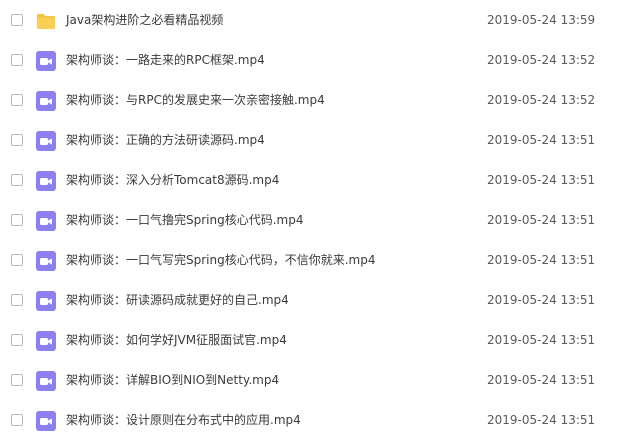  What do you see at coordinates (541, 20) in the screenshot?
I see `modified-date: 2019-05-24 13:59` at bounding box center [541, 20].